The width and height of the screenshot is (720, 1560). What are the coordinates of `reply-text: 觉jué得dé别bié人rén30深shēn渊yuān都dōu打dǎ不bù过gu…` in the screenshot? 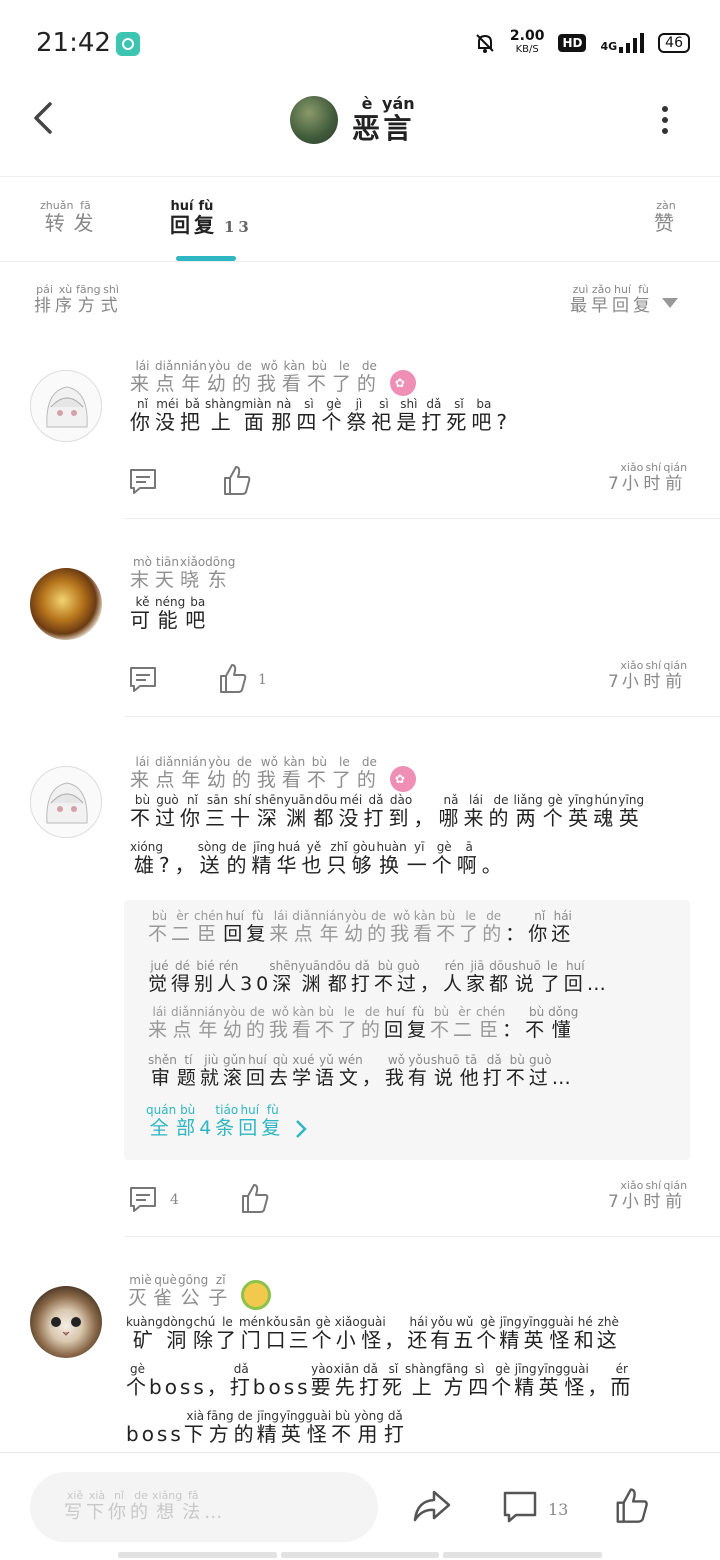 It's located at (379, 982).